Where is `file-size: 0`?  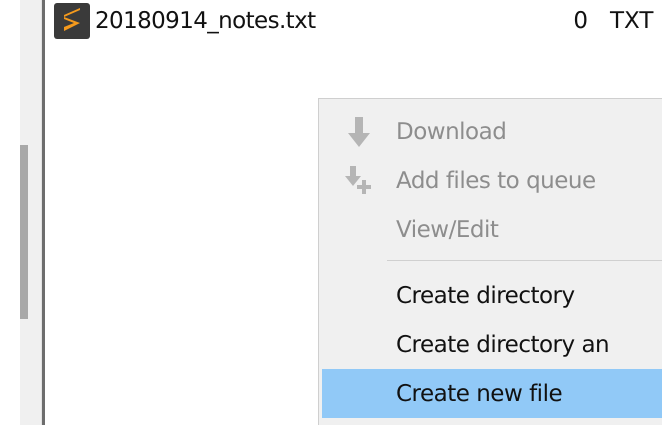
file-size: 0 is located at coordinates (580, 21).